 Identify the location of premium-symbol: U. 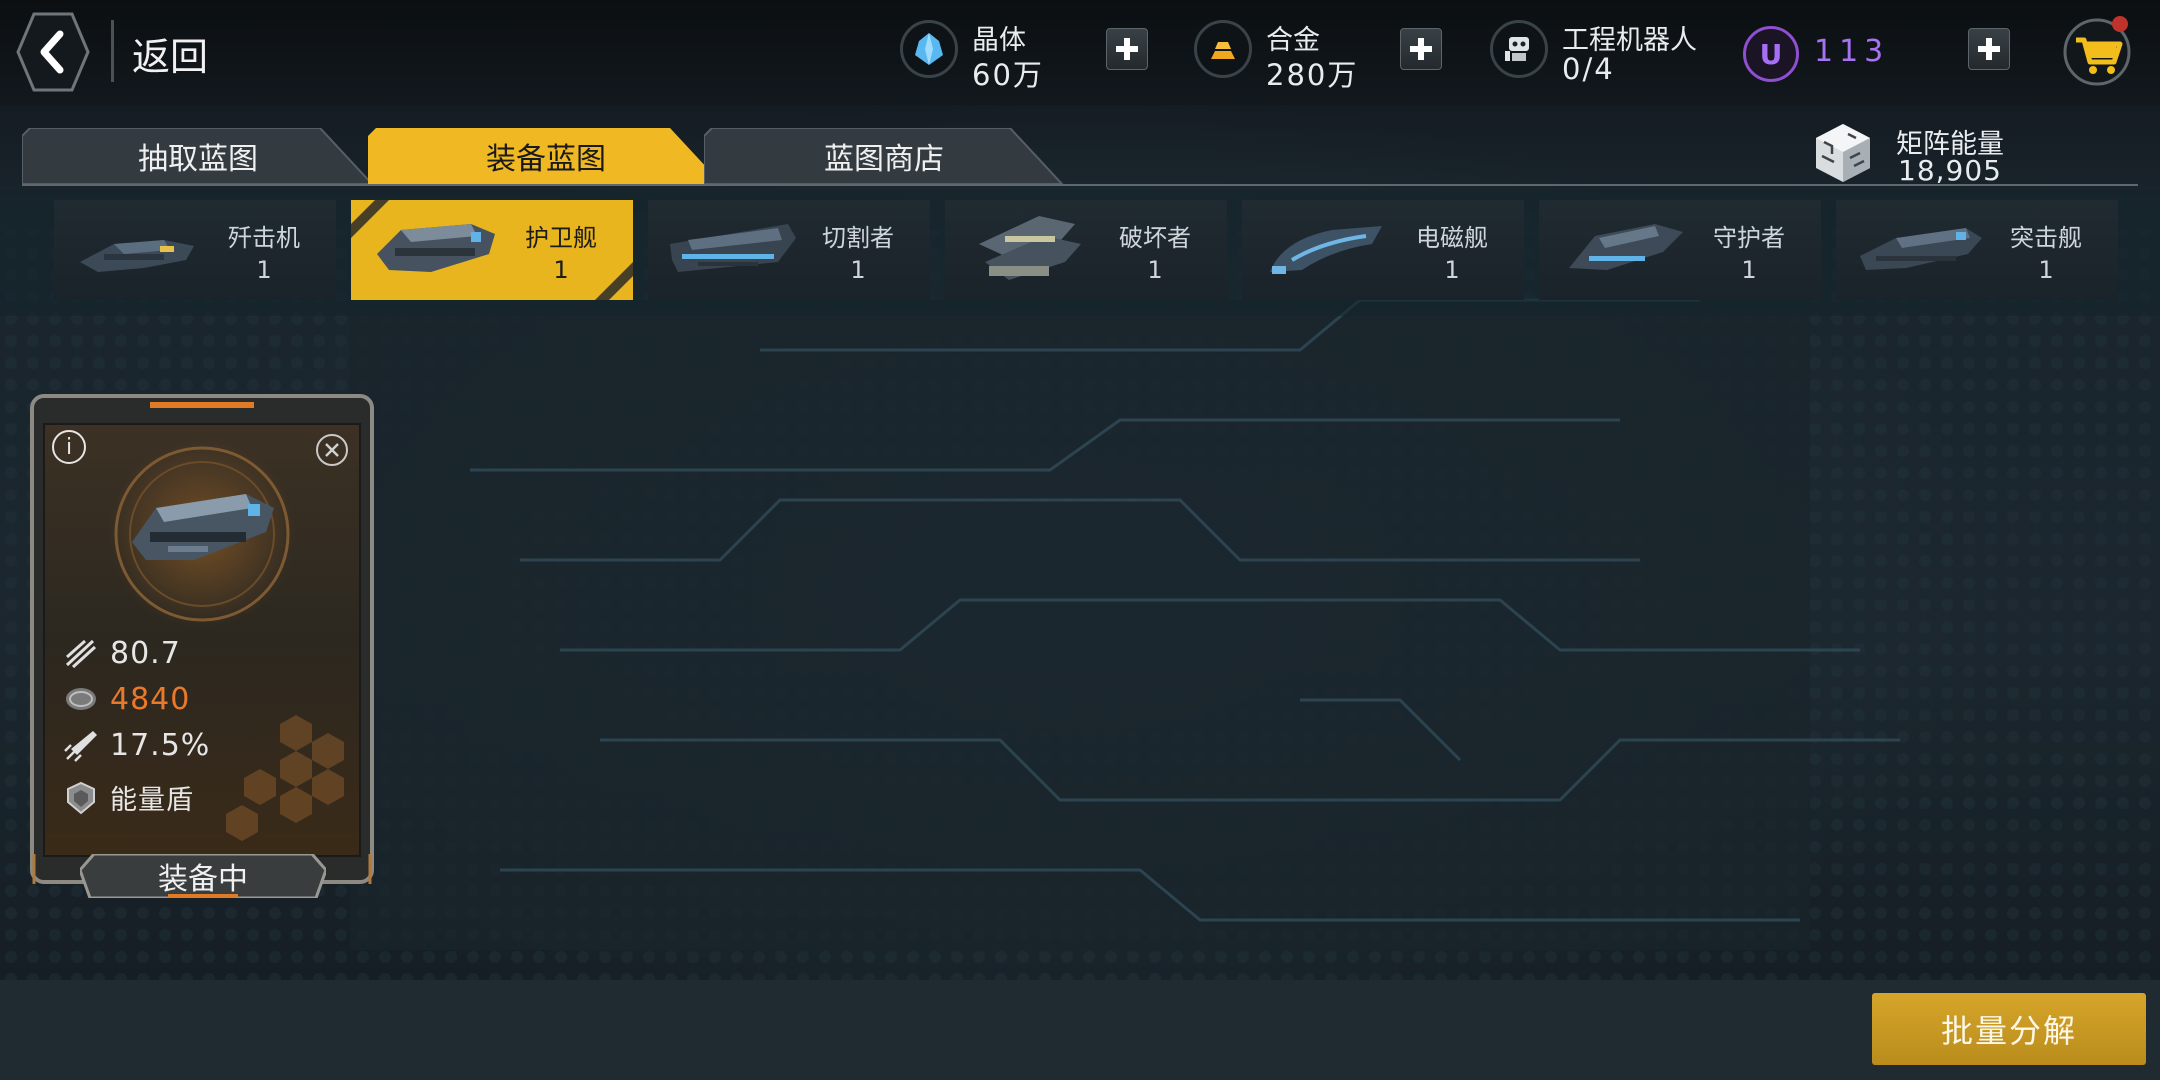
(1771, 54).